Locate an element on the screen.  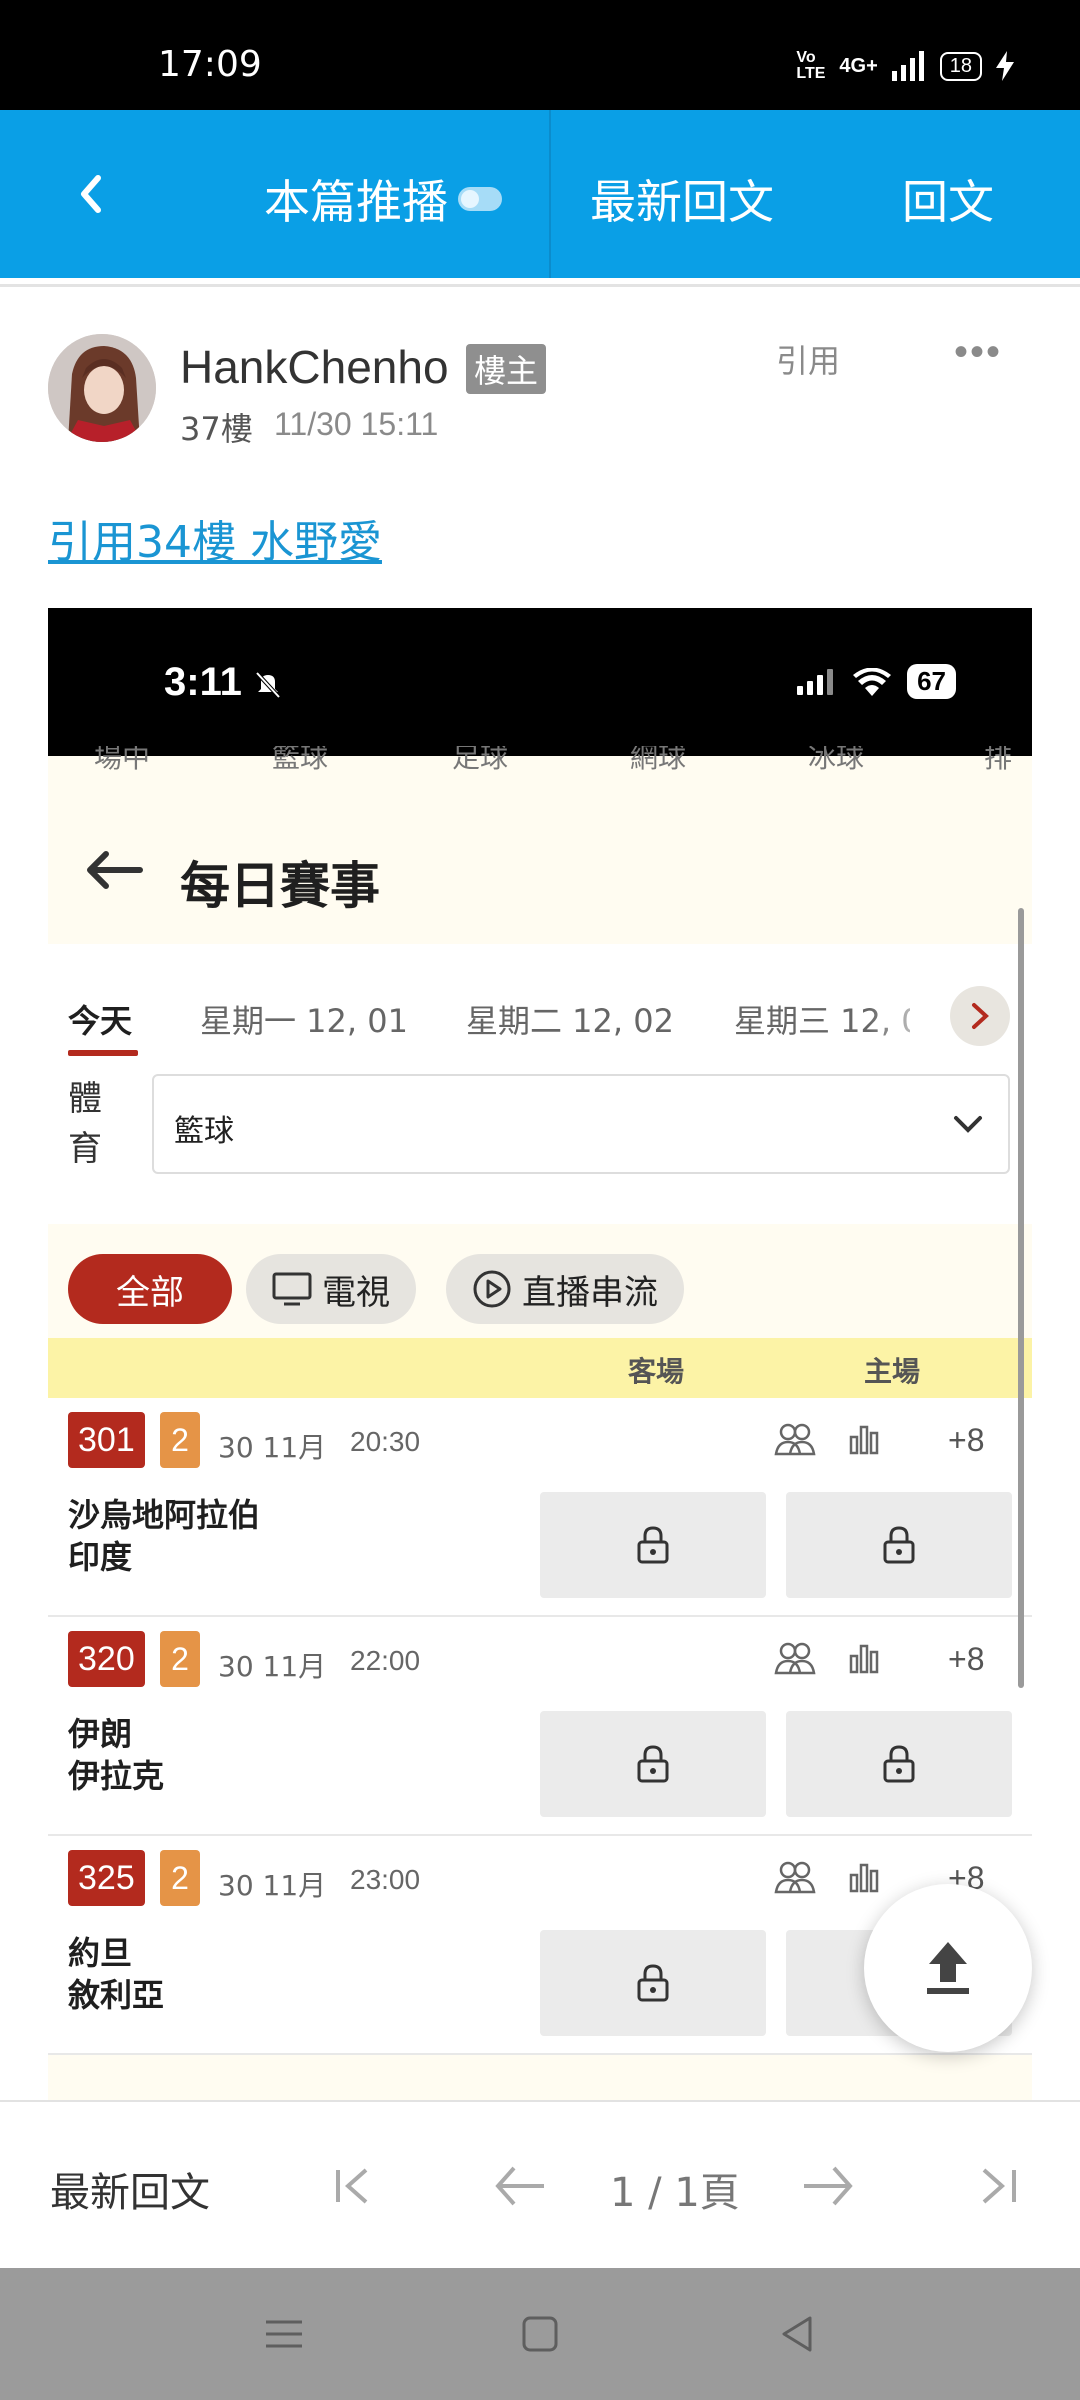
match-time: 23:00 is located at coordinates (385, 1879).